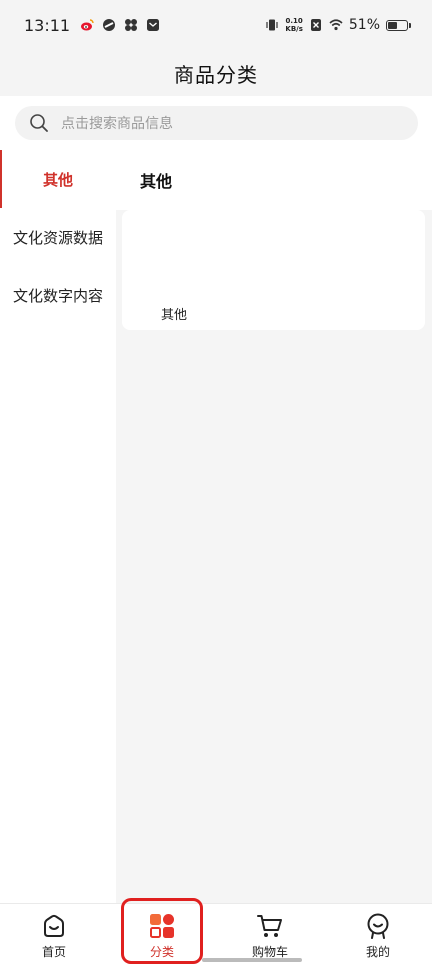 The height and width of the screenshot is (964, 432). I want to click on cart-icon, so click(269, 926).